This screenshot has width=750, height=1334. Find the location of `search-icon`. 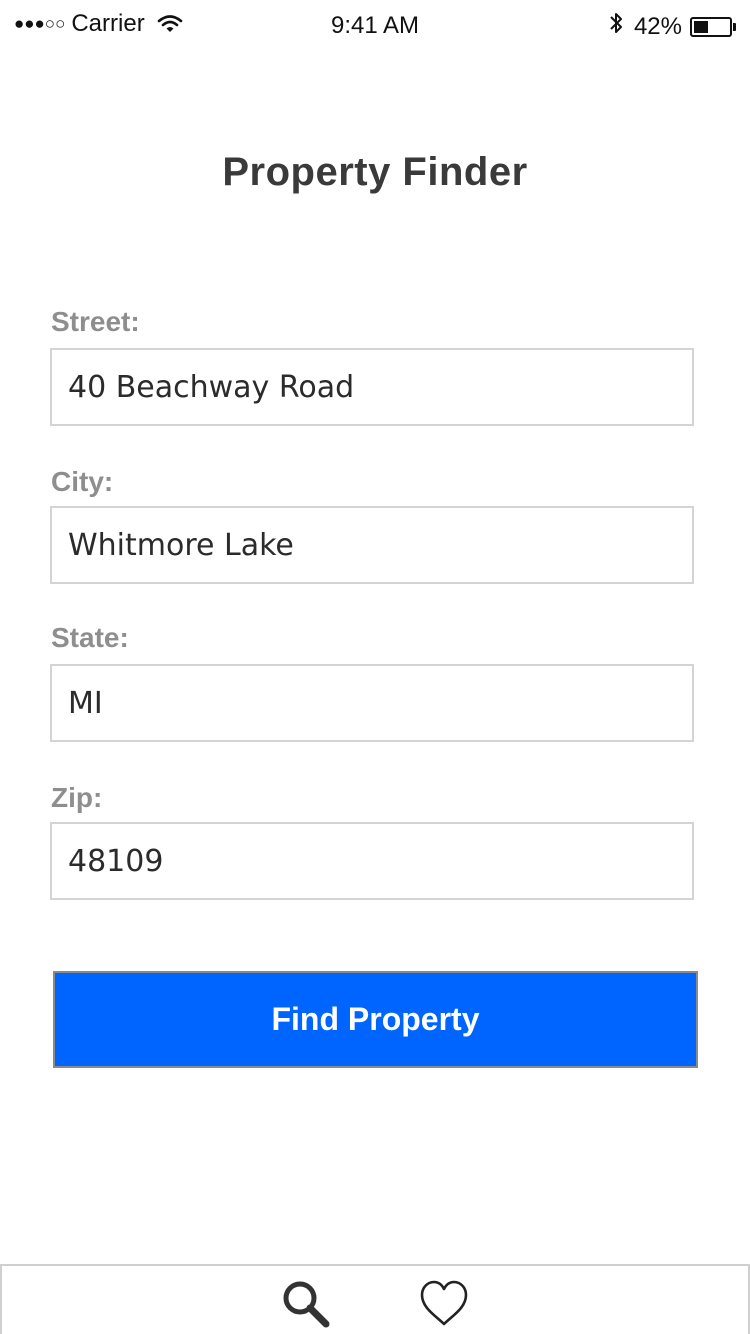

search-icon is located at coordinates (306, 1305).